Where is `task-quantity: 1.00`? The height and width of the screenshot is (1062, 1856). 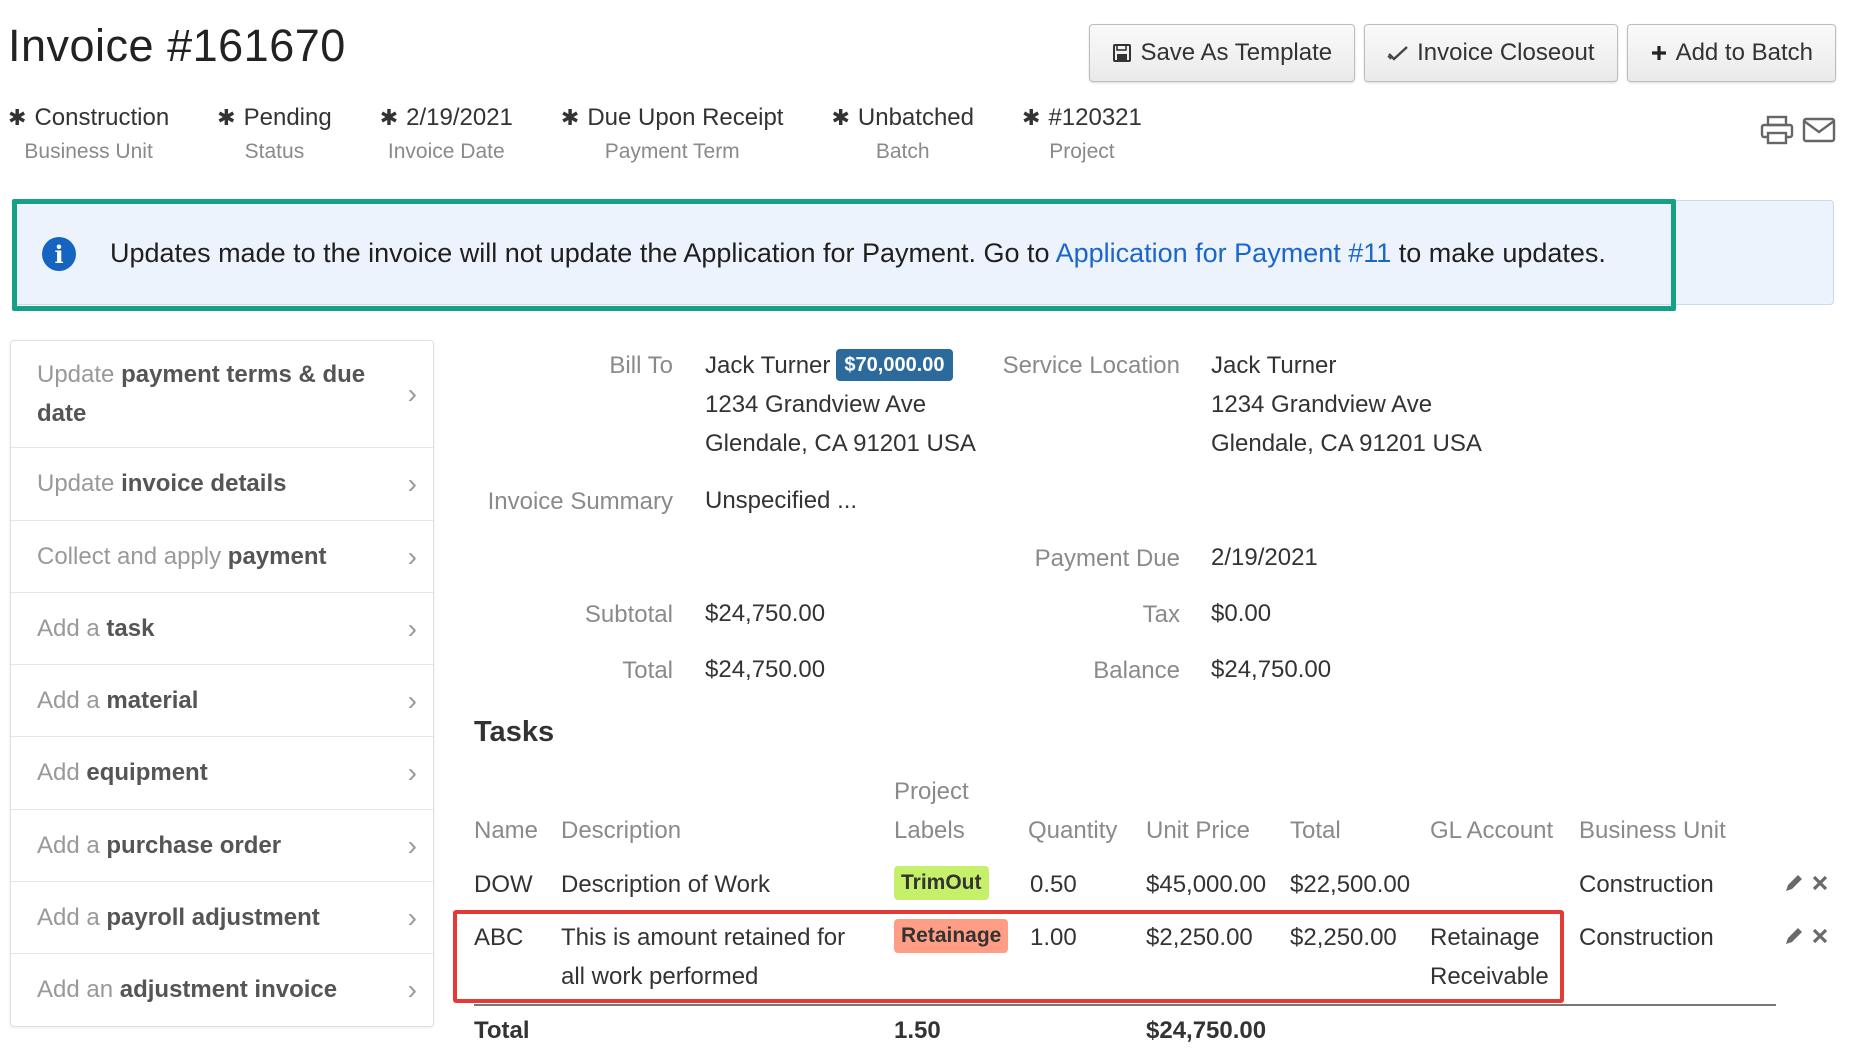
task-quantity: 1.00 is located at coordinates (1053, 937).